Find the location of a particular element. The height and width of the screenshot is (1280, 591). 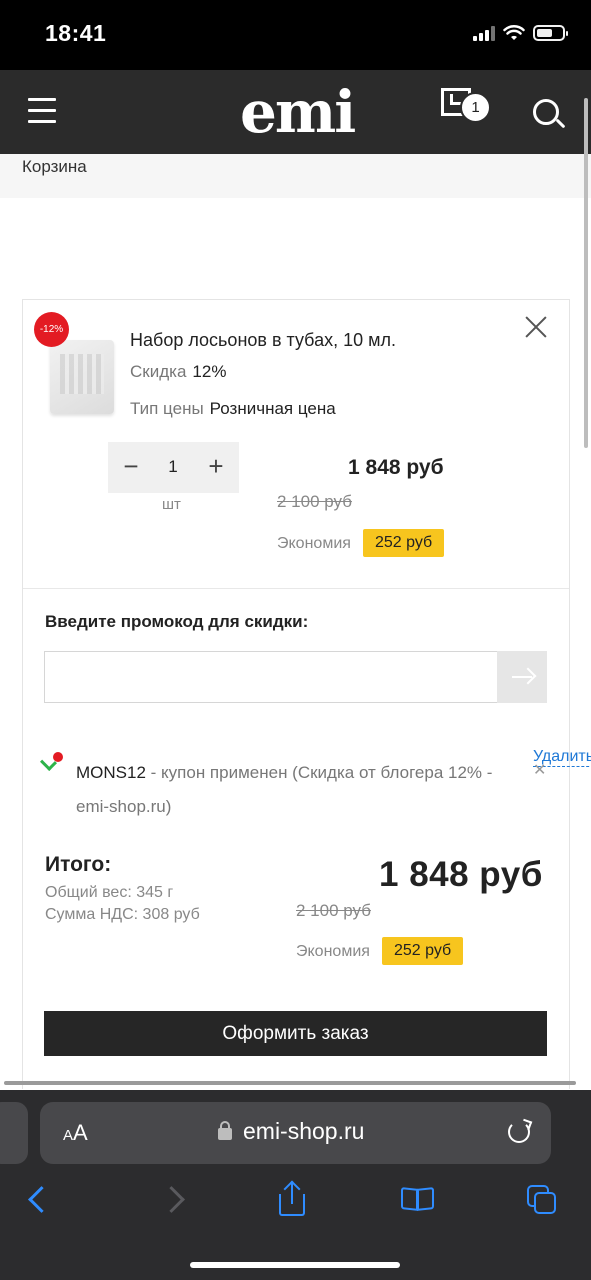

wifi-icon is located at coordinates (514, 32).